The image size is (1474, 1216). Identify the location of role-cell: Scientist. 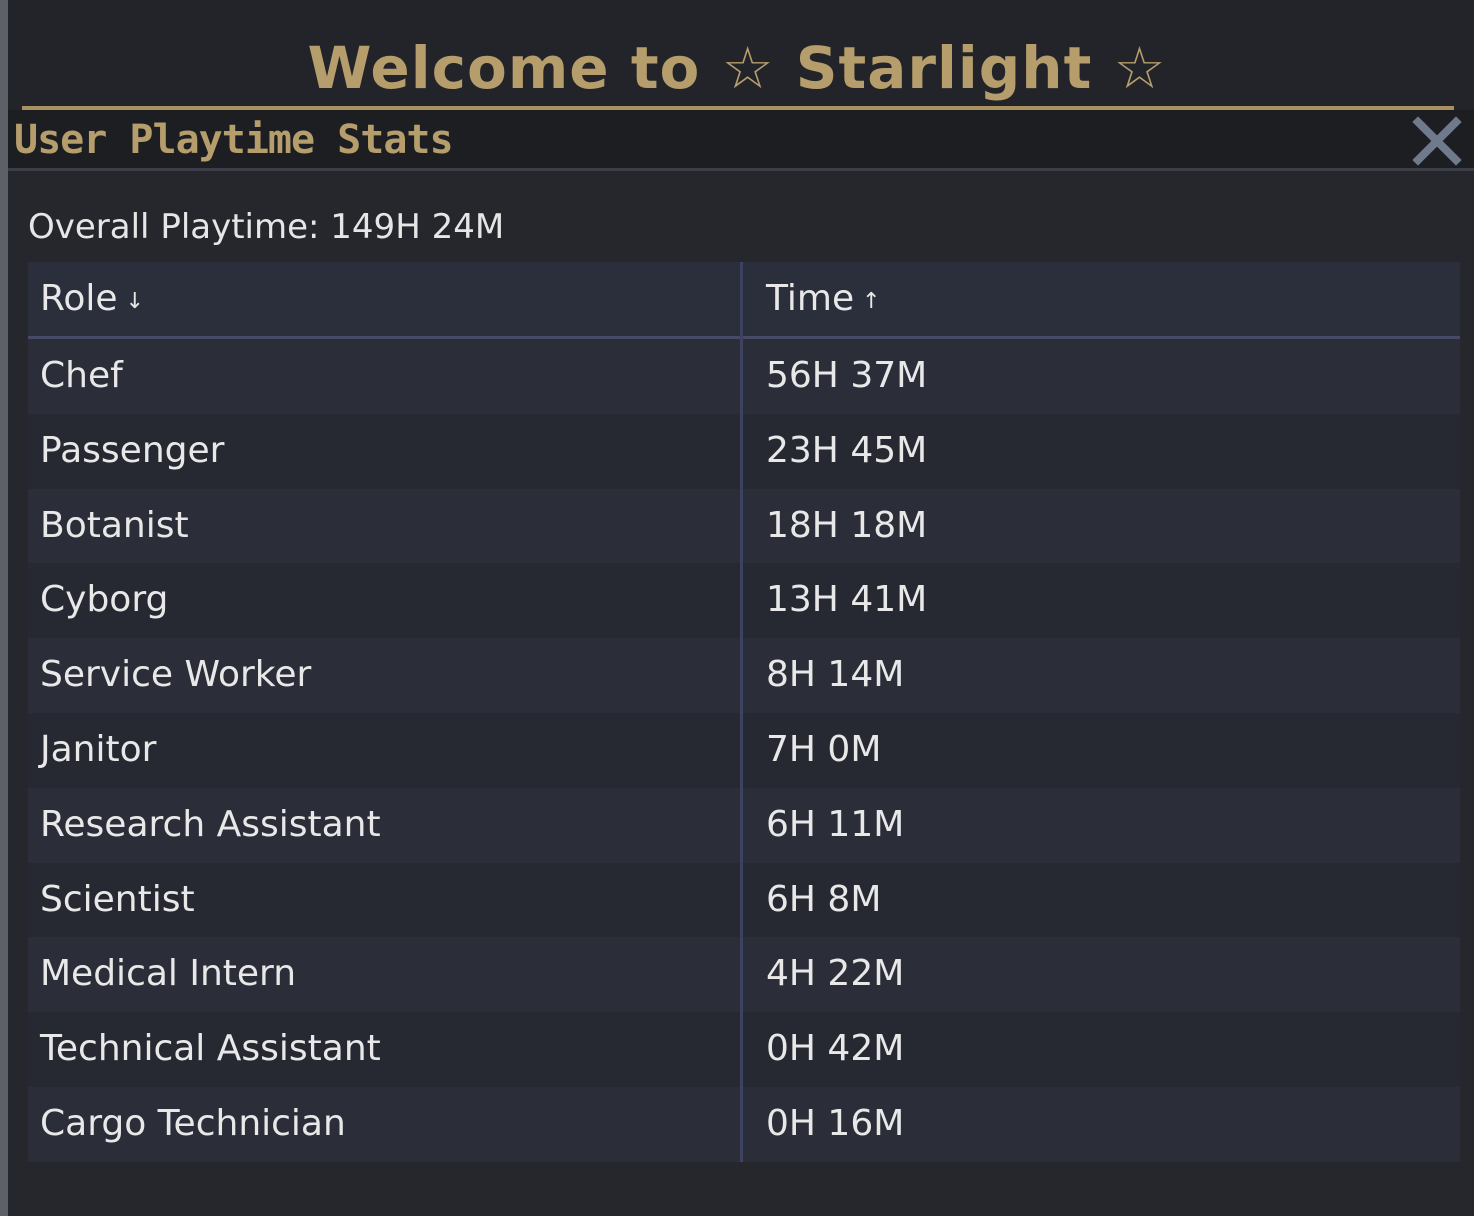
(117, 899).